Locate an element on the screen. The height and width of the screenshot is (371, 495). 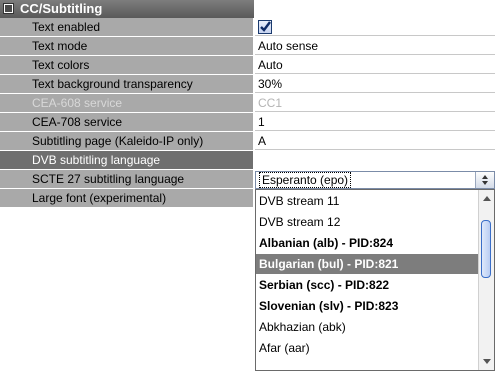
row-label-cell: Text colors is located at coordinates (127, 65).